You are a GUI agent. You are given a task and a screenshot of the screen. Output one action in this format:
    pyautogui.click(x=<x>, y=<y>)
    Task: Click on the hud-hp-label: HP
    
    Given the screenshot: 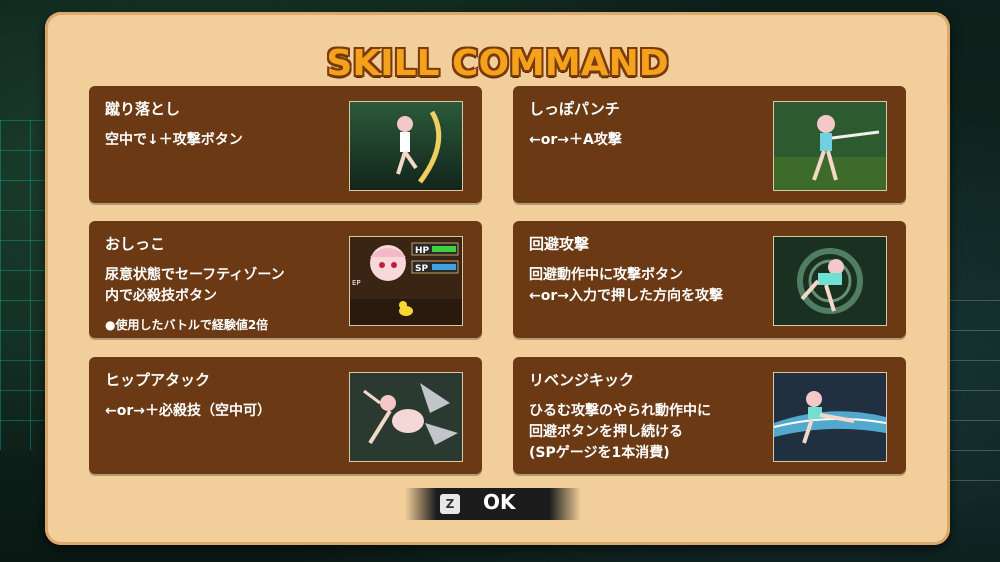 What is the action you would take?
    pyautogui.click(x=422, y=251)
    